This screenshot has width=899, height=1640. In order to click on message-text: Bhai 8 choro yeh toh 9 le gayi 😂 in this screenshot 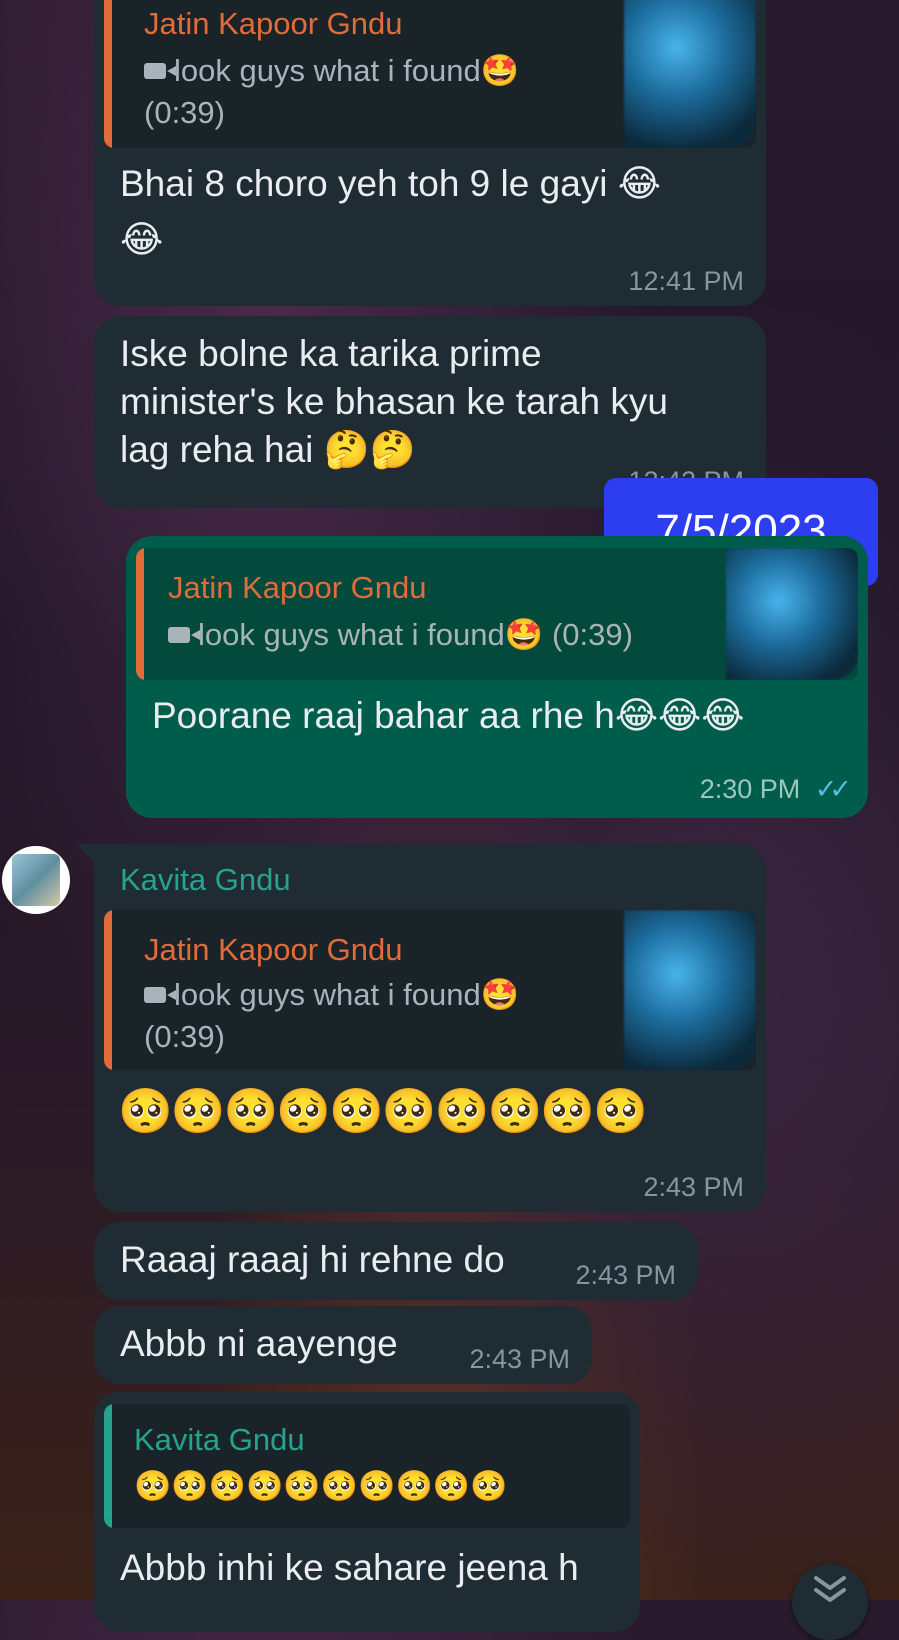, I will do `click(390, 183)`.